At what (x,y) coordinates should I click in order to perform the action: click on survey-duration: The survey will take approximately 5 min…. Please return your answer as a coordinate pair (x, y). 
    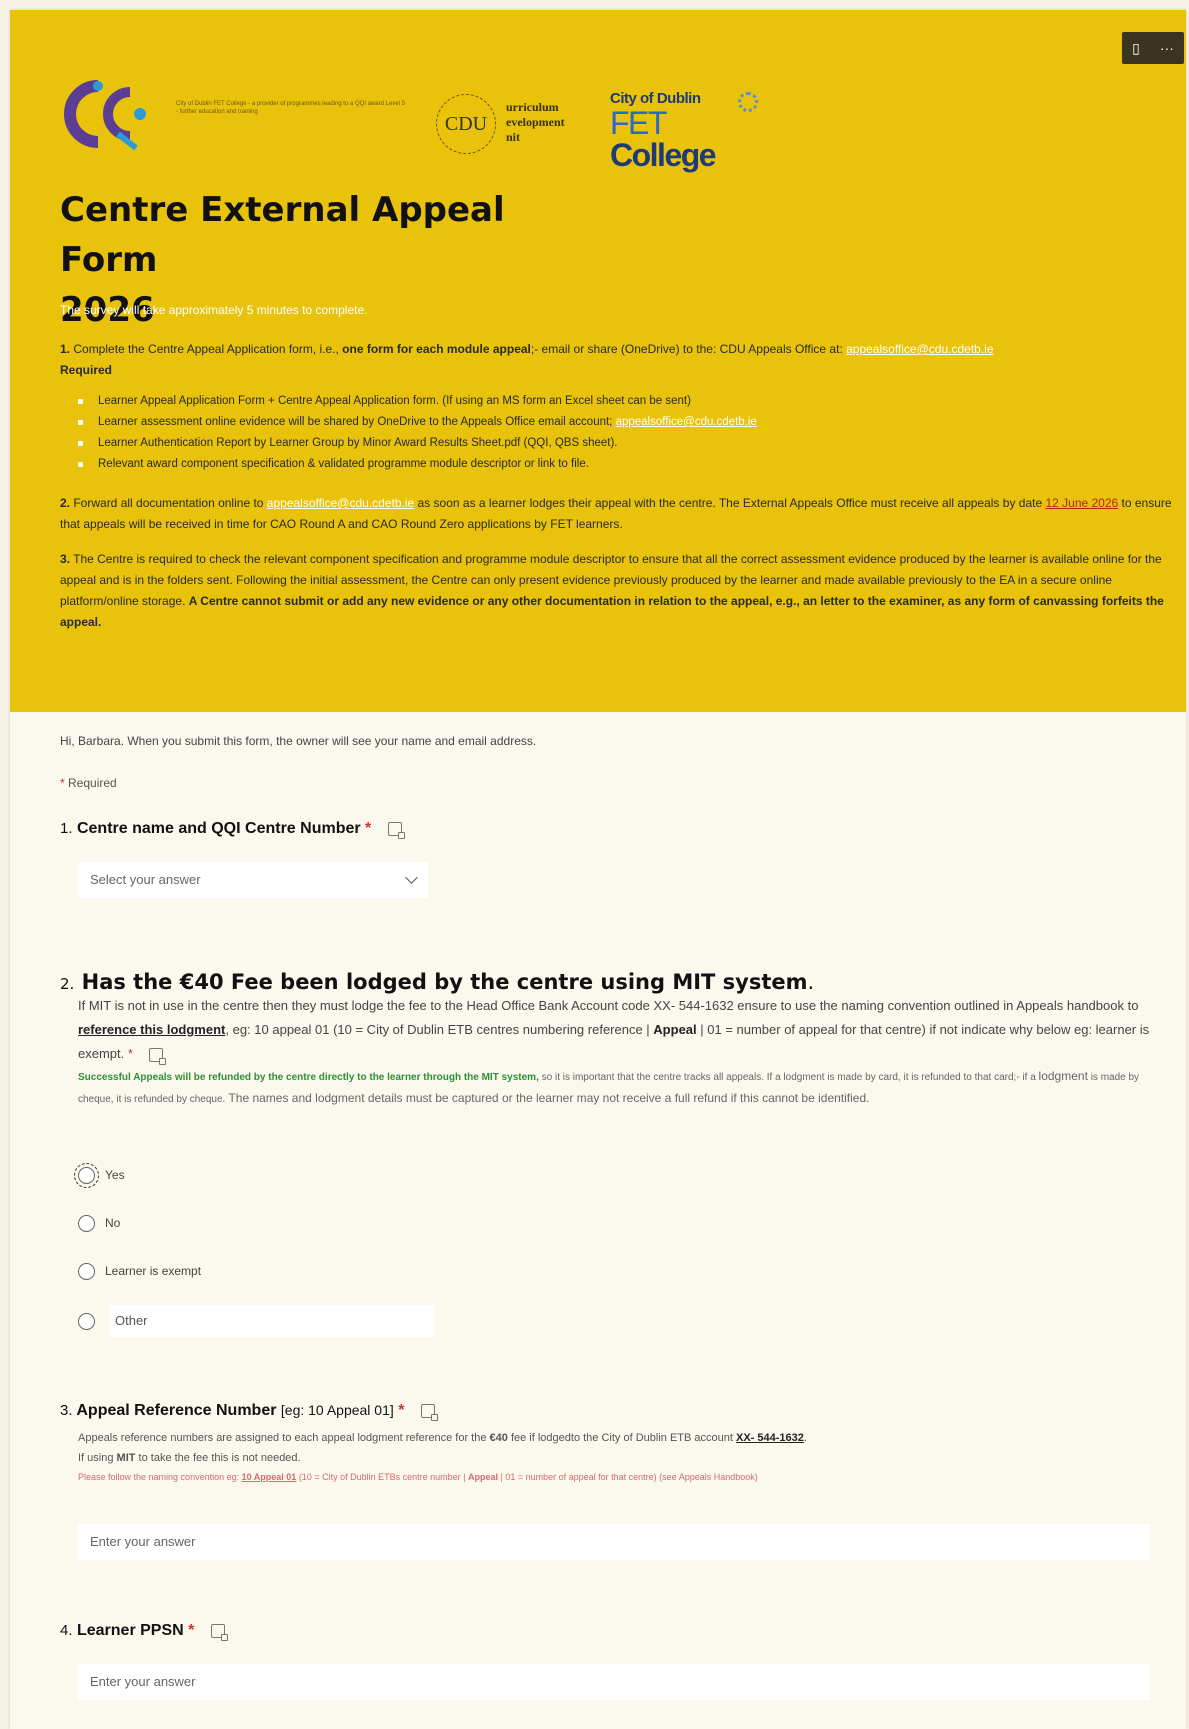
    Looking at the image, I should click on (214, 310).